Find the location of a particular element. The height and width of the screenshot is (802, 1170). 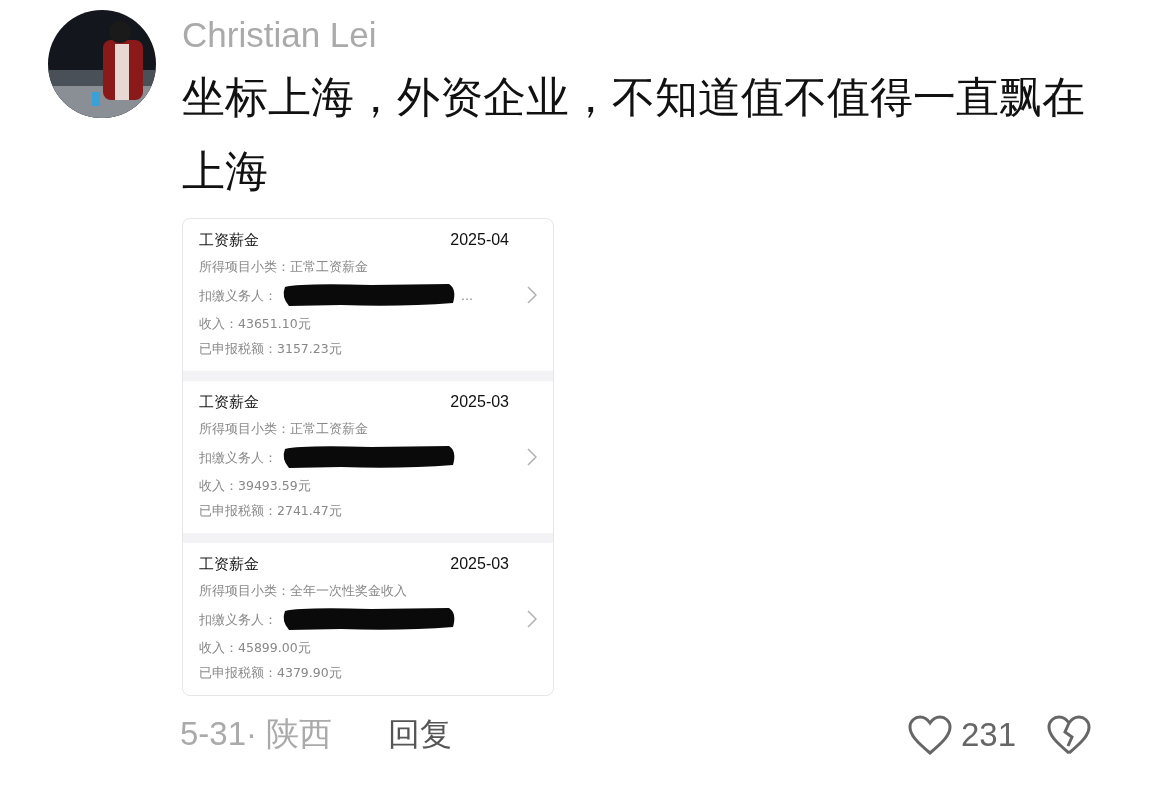

record-date: 2025-04 is located at coordinates (479, 240).